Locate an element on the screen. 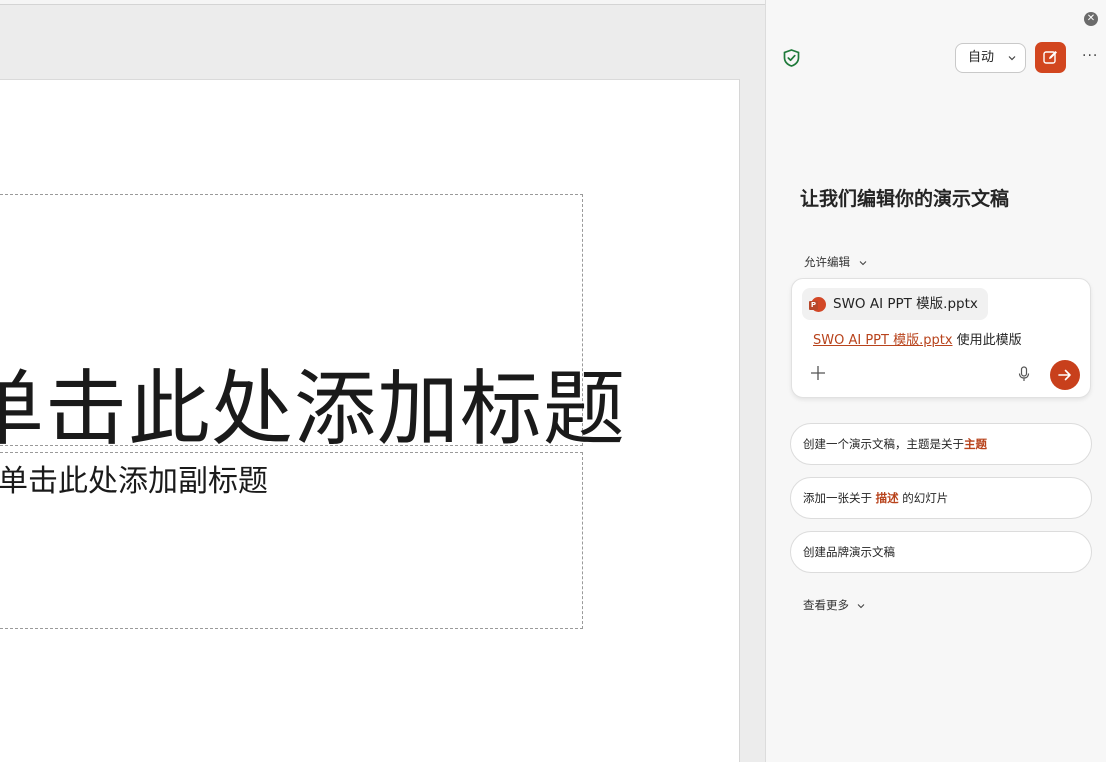 The width and height of the screenshot is (1106, 762). attached-file-name: SWO AI PPT 模版.pptx is located at coordinates (905, 304).